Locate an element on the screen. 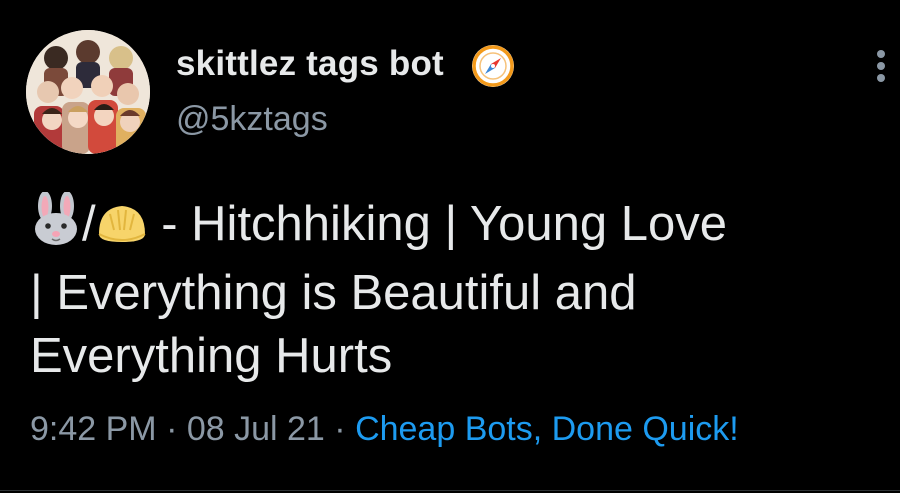  dumpling-icon is located at coordinates (122, 230).